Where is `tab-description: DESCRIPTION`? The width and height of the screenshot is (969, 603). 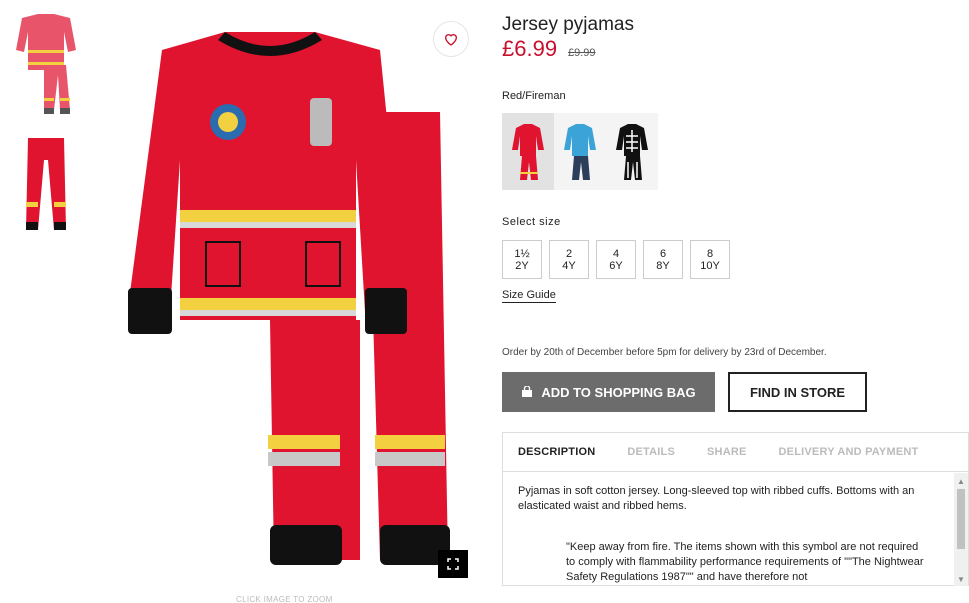 tab-description: DESCRIPTION is located at coordinates (556, 452).